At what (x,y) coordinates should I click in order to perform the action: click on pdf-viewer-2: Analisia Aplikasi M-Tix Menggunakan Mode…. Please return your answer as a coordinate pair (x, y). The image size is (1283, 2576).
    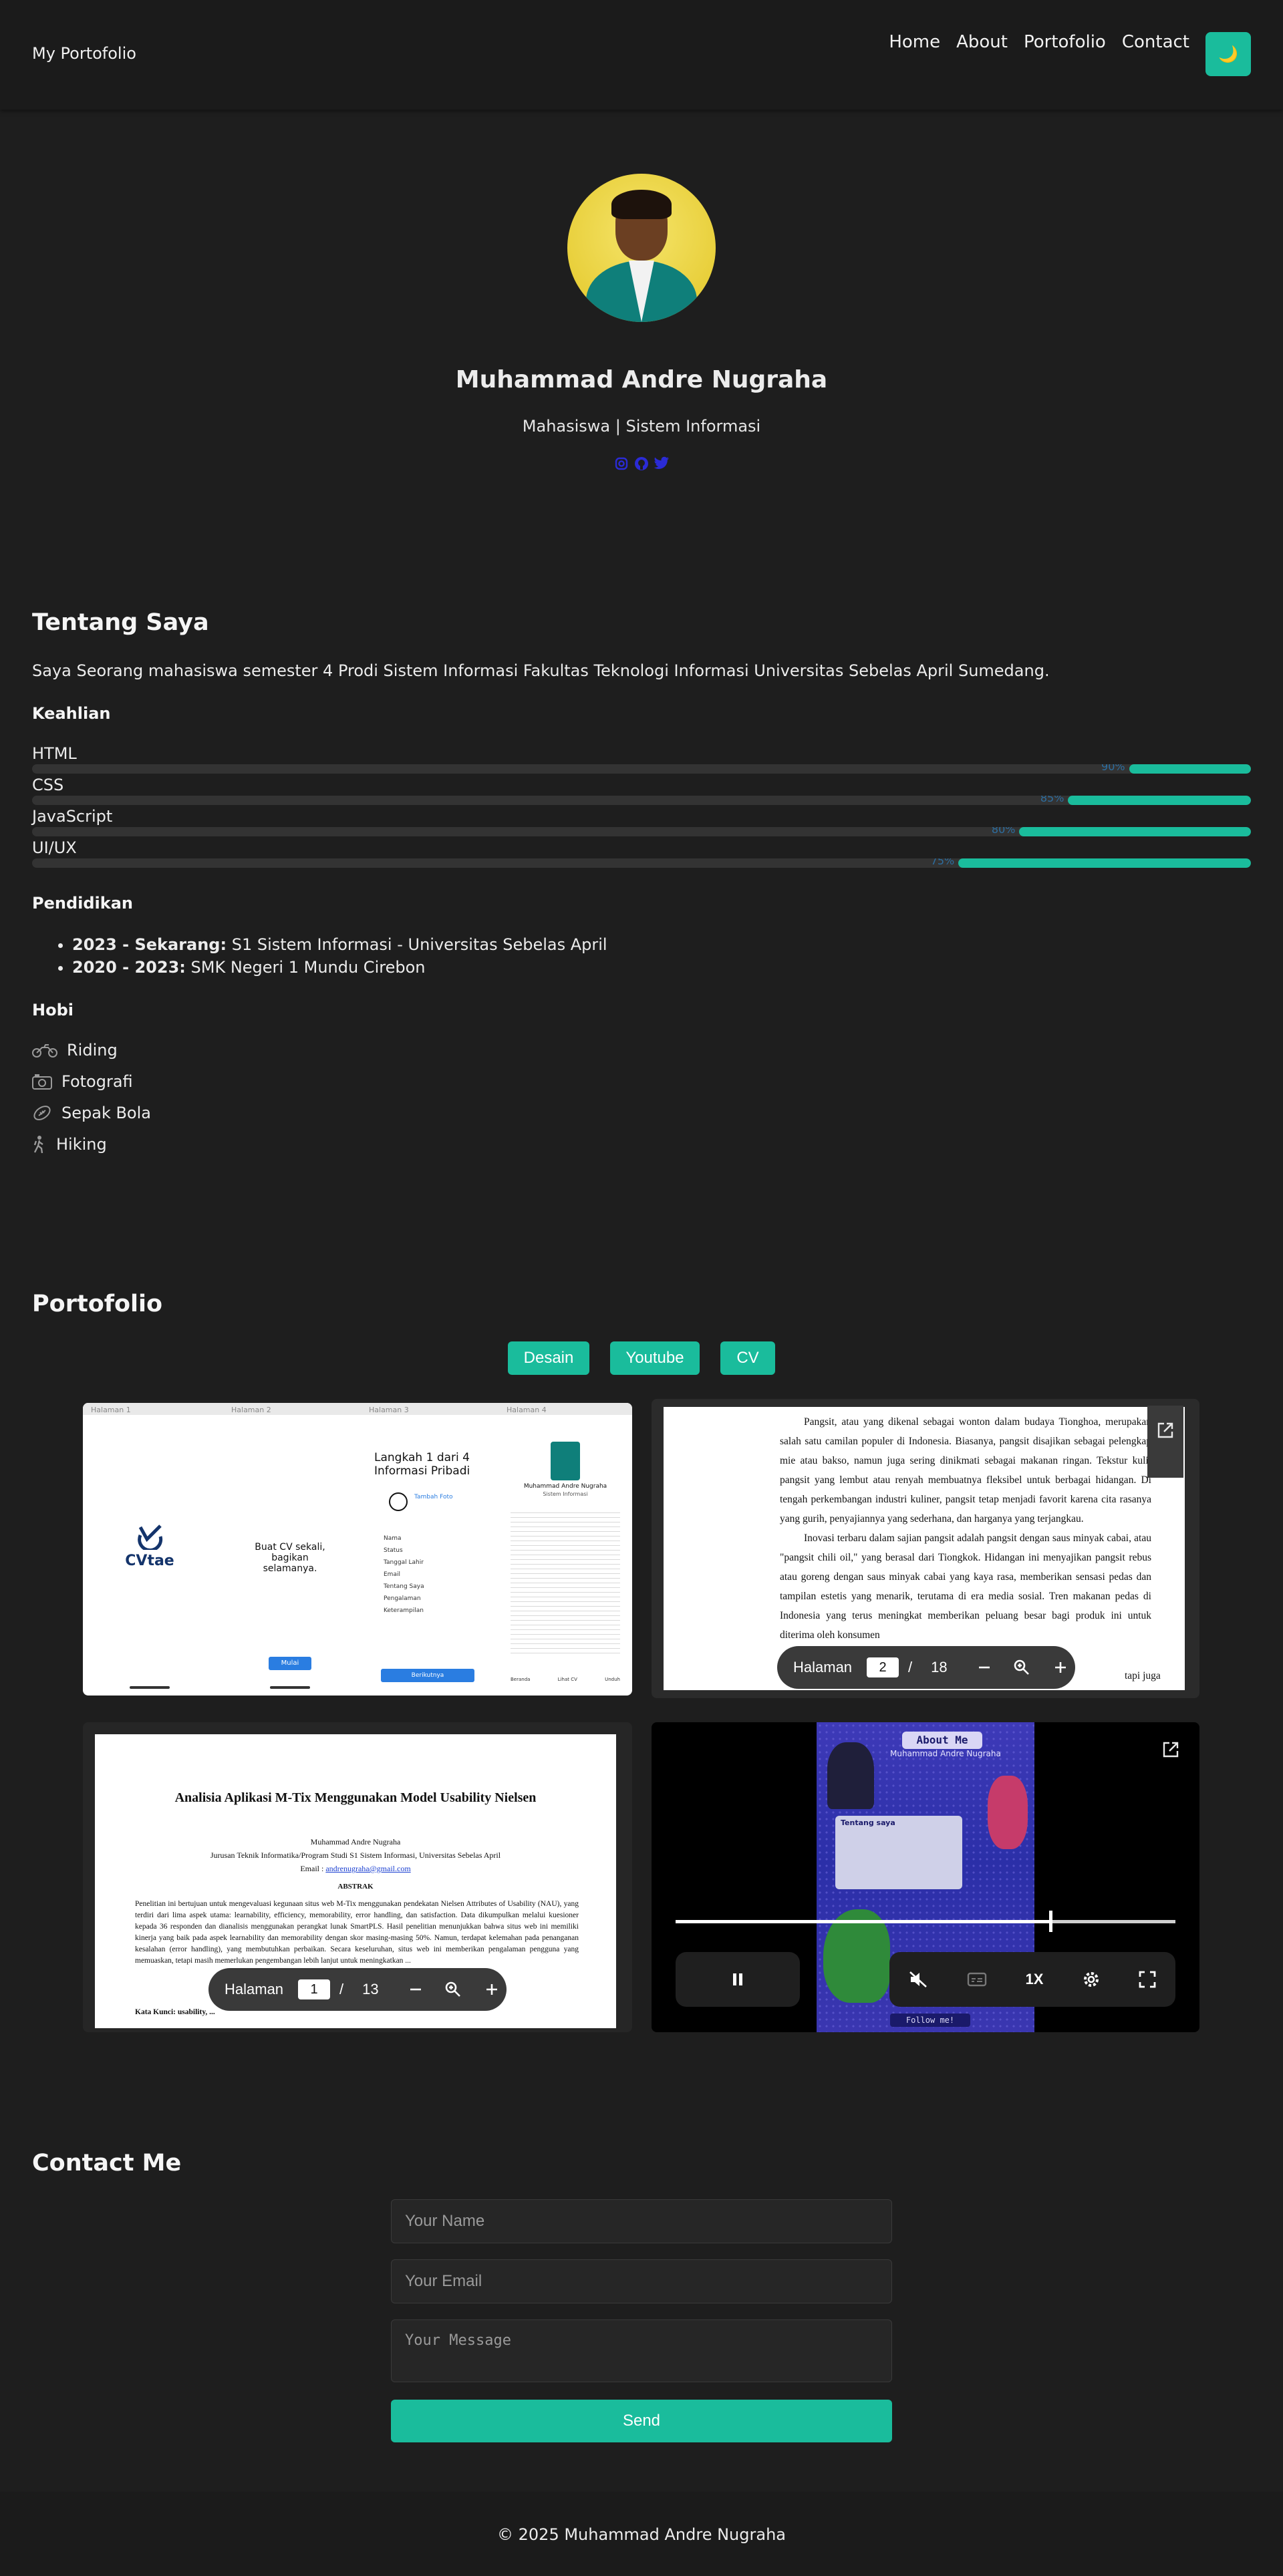
    Looking at the image, I should click on (358, 1877).